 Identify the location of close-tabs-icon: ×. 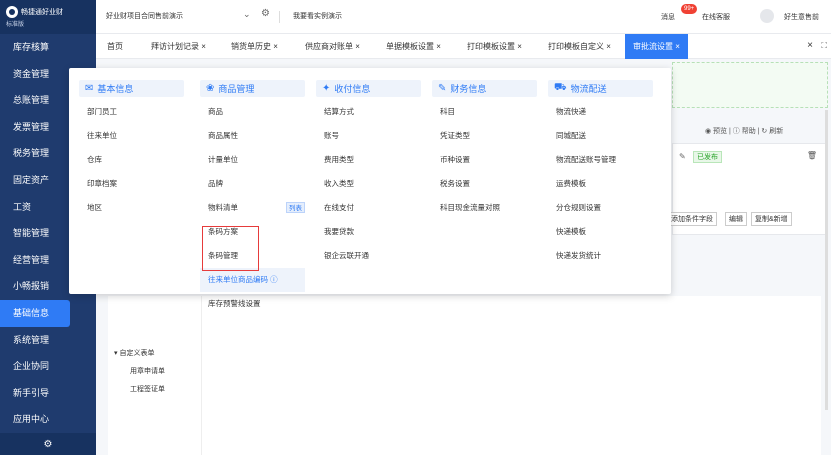
(810, 45).